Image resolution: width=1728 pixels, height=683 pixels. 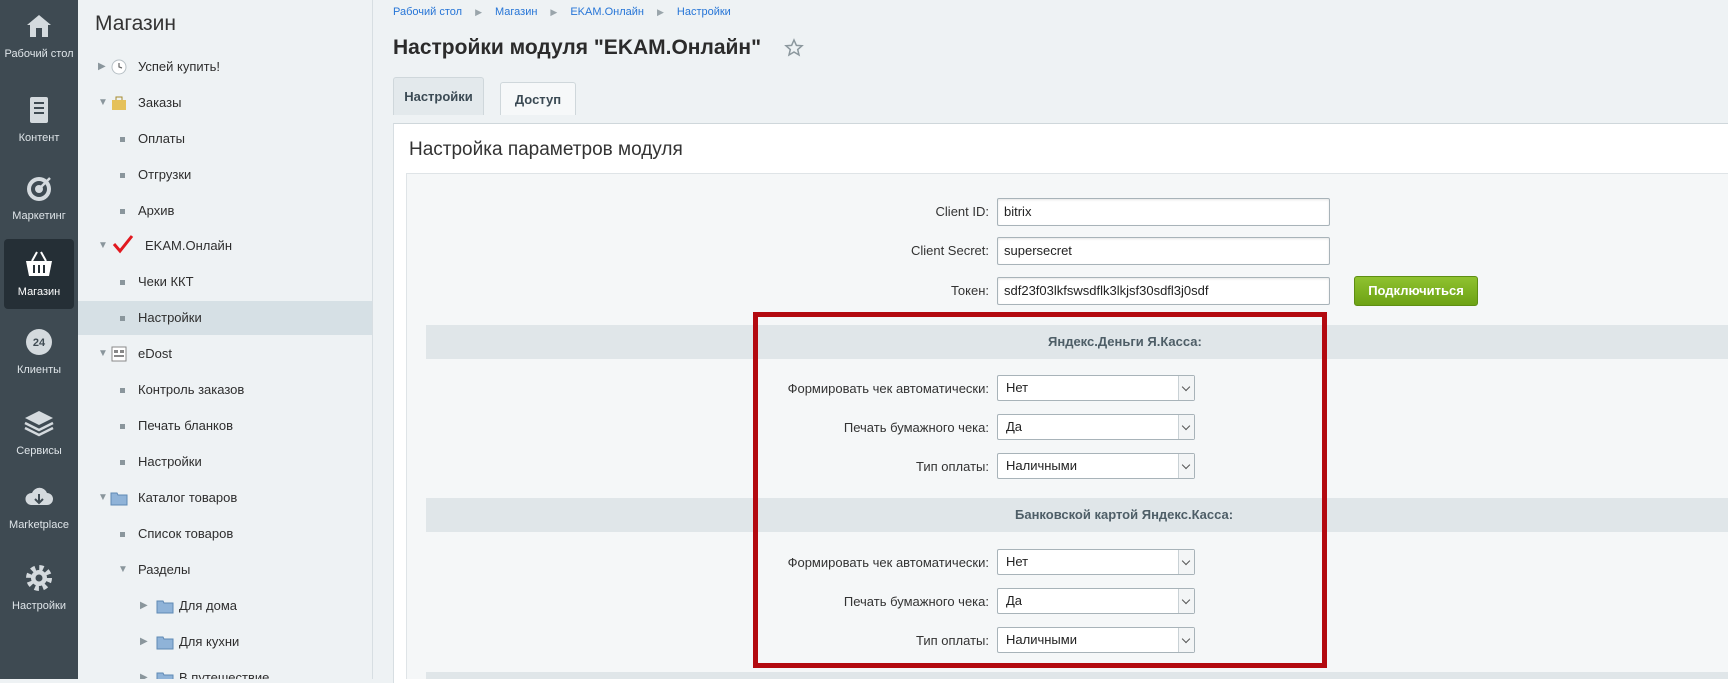 I want to click on tree-item-shipments: Отгрузки, so click(x=225, y=175).